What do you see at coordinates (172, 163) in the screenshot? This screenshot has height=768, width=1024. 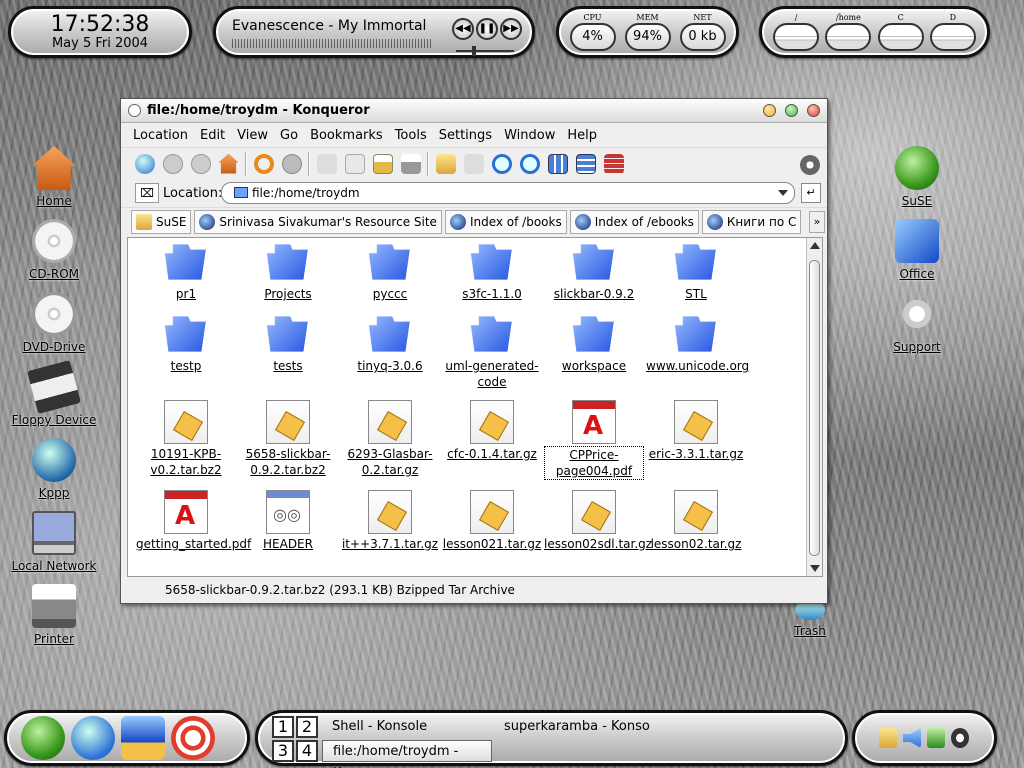 I see `back-button` at bounding box center [172, 163].